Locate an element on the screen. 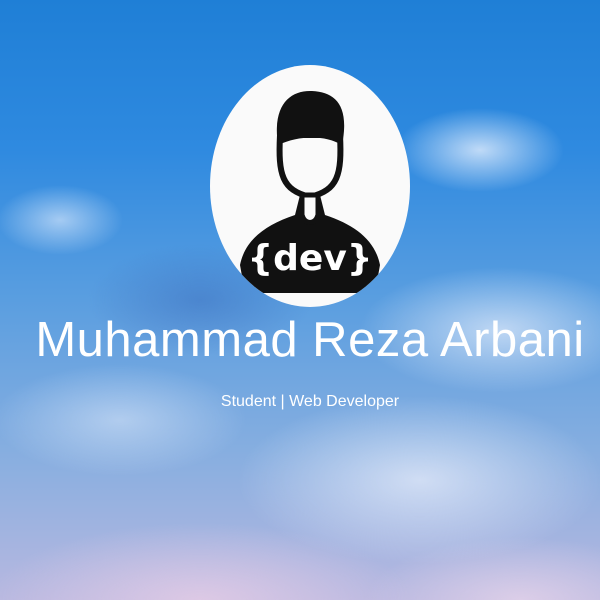 The image size is (600, 600). avatar: {dev} is located at coordinates (310, 186).